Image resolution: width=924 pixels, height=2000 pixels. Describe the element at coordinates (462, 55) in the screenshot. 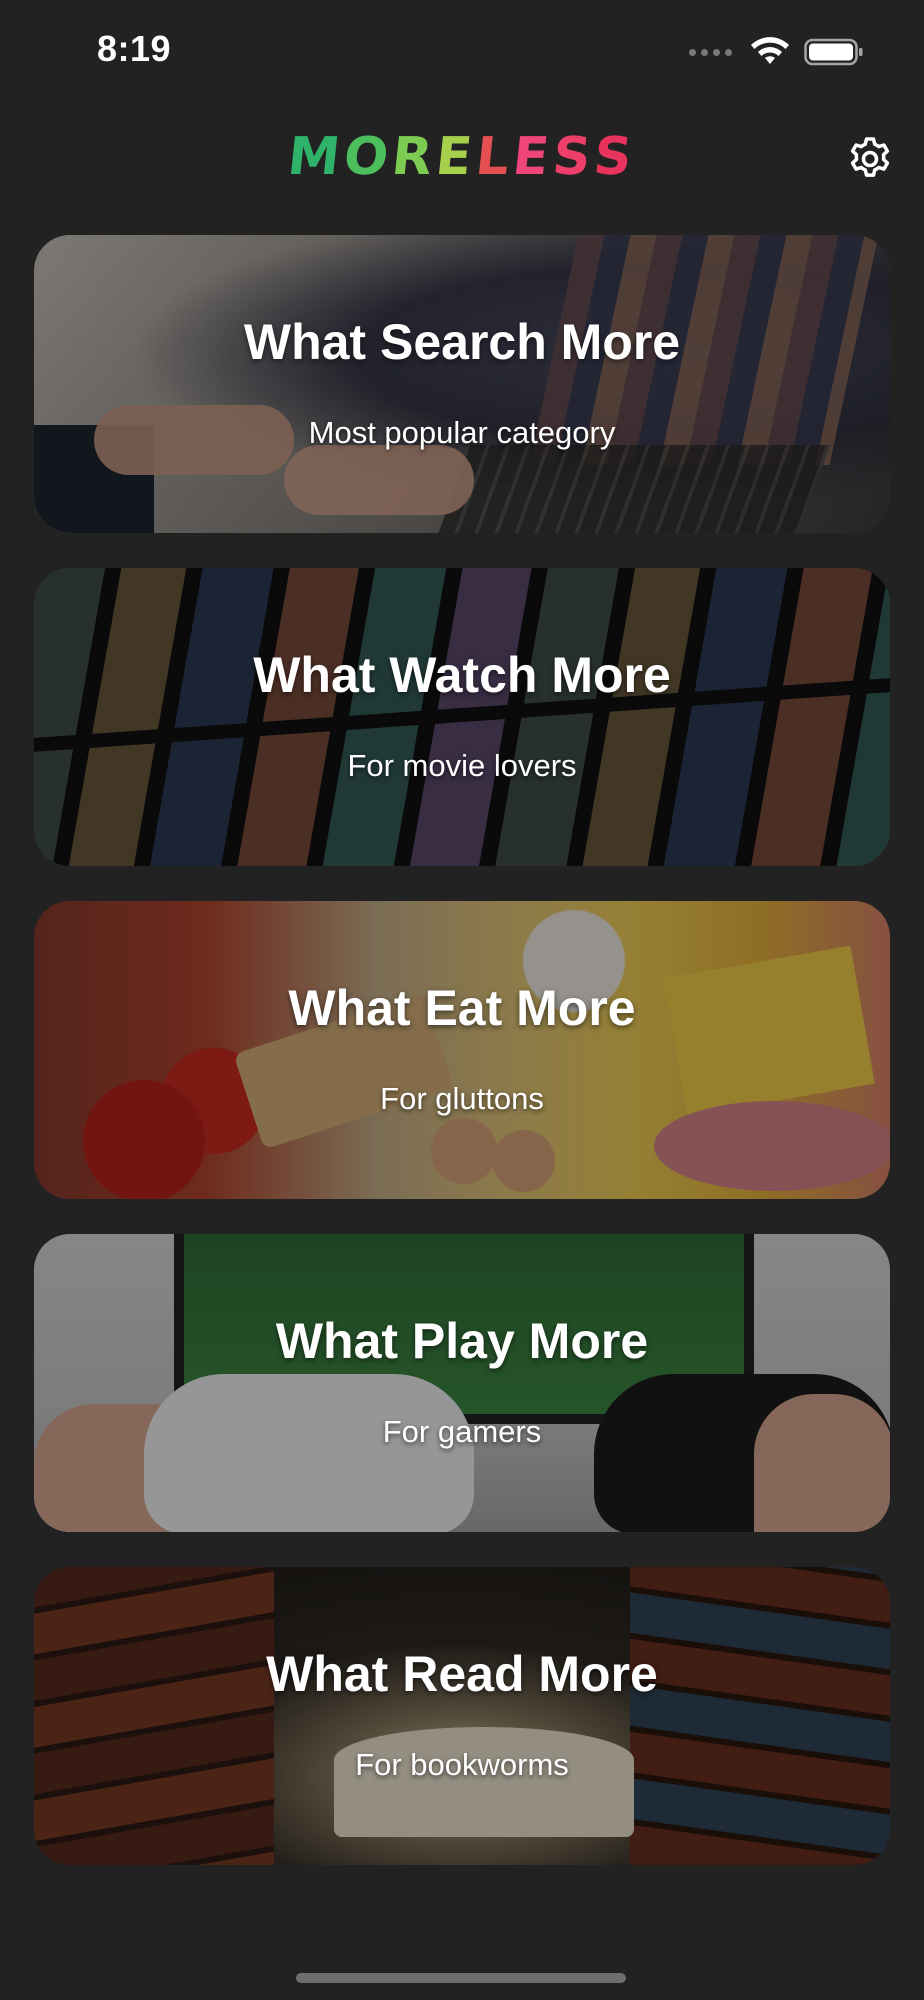

I see `status-bar: 8:19` at that location.